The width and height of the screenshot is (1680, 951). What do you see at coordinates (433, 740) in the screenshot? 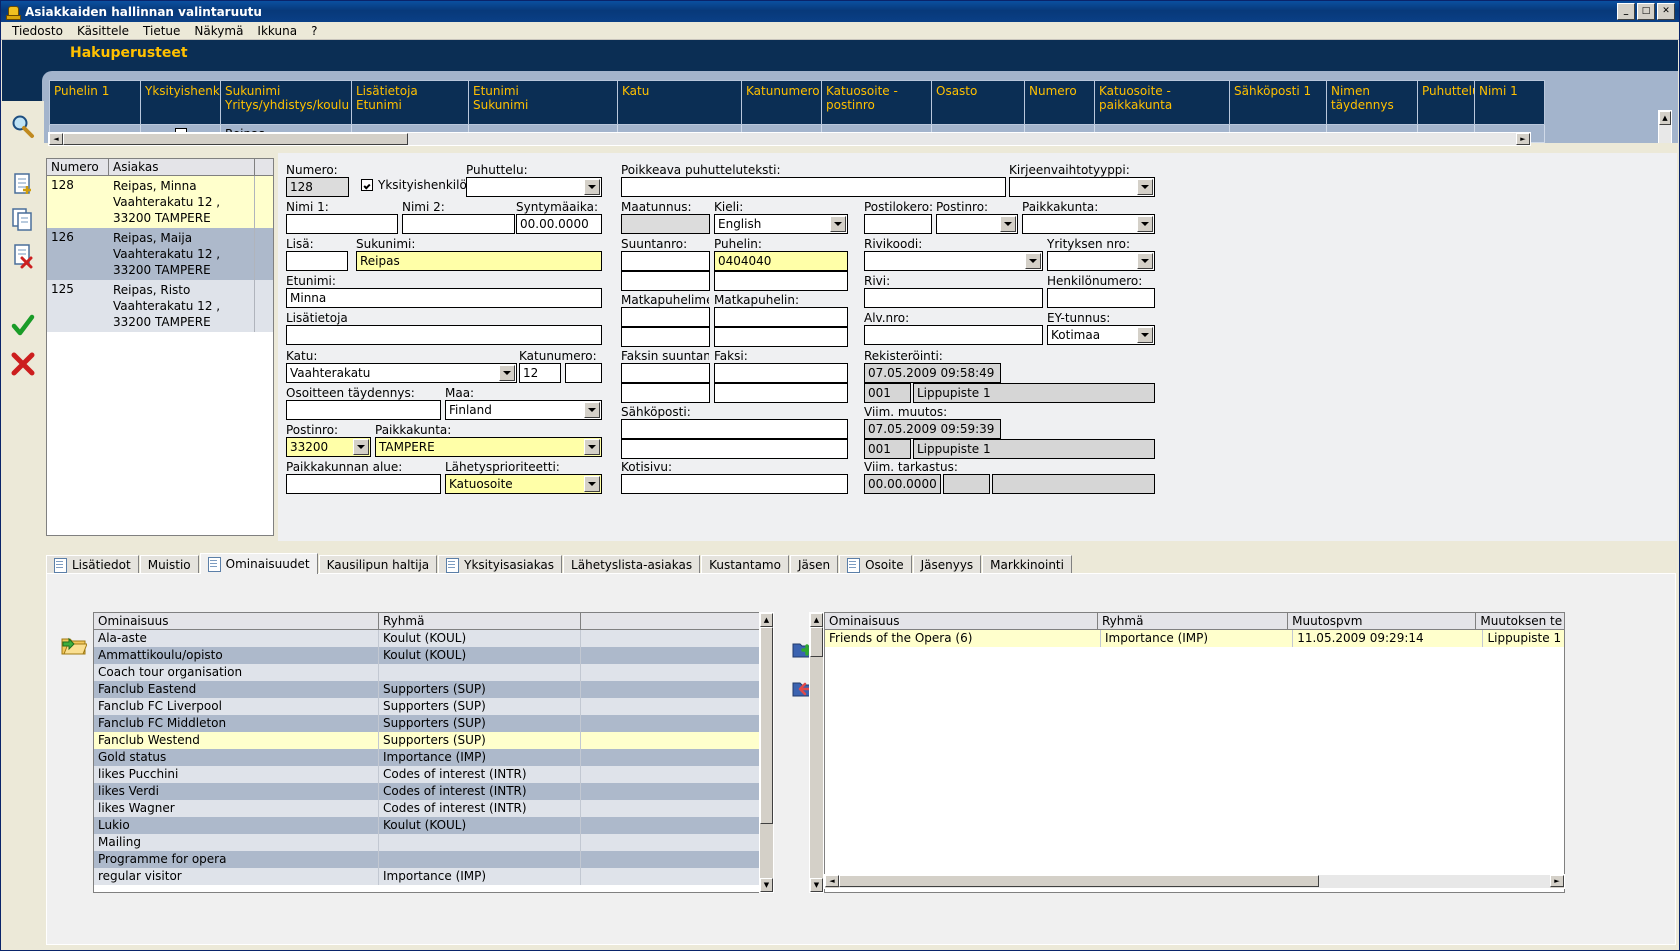
I see `property-row: Fanclub Westend Supporters (SUP)` at bounding box center [433, 740].